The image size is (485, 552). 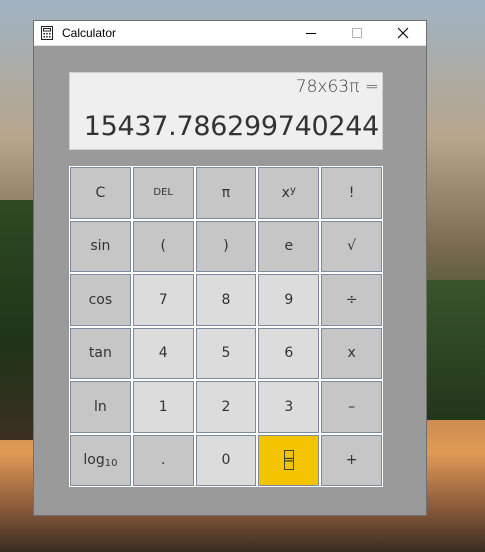 I want to click on digit-9-button: 9, so click(x=289, y=300).